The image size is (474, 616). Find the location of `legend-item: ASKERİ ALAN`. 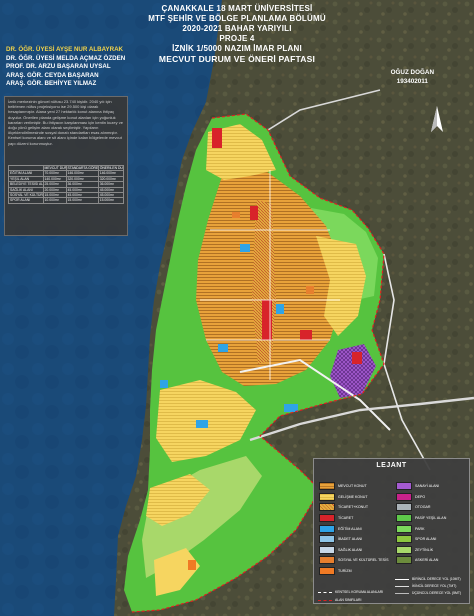

legend-item: ASKERİ ALAN is located at coordinates (421, 560).